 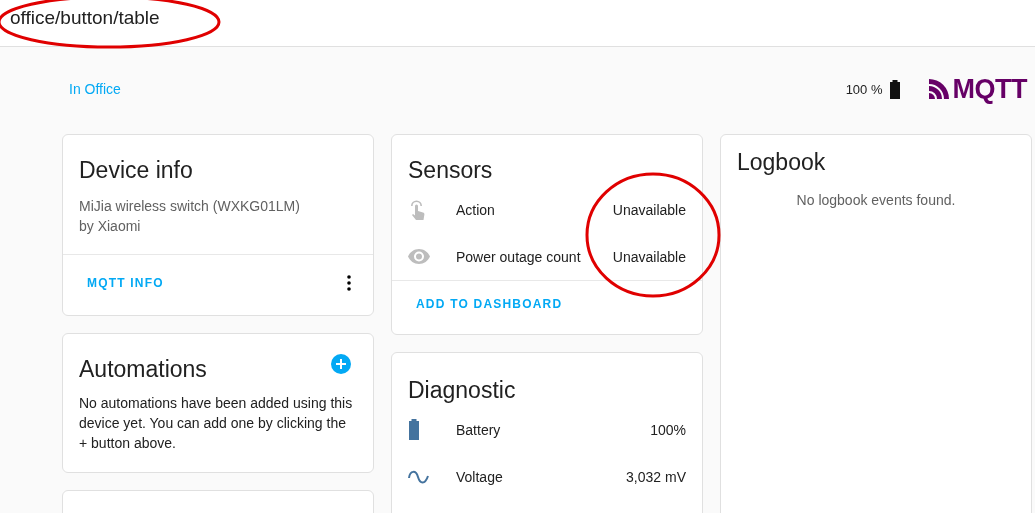 What do you see at coordinates (417, 209) in the screenshot?
I see `touch-icon` at bounding box center [417, 209].